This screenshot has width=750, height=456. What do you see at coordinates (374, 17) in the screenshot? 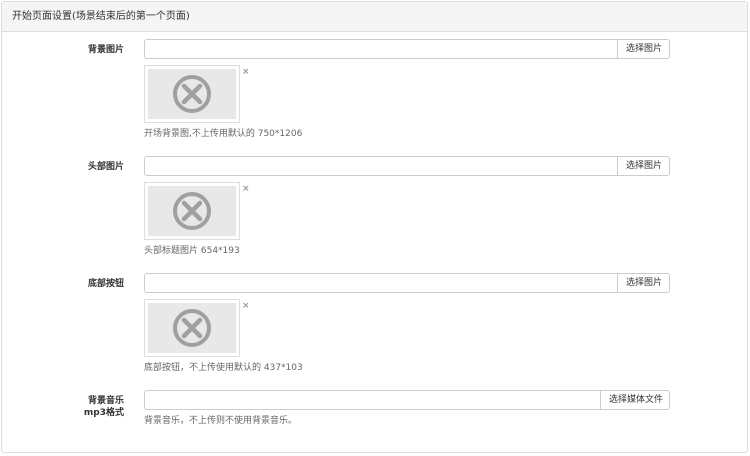
I see `panel-title: 开始页面设置(场景结束后的第一个页面)` at bounding box center [374, 17].